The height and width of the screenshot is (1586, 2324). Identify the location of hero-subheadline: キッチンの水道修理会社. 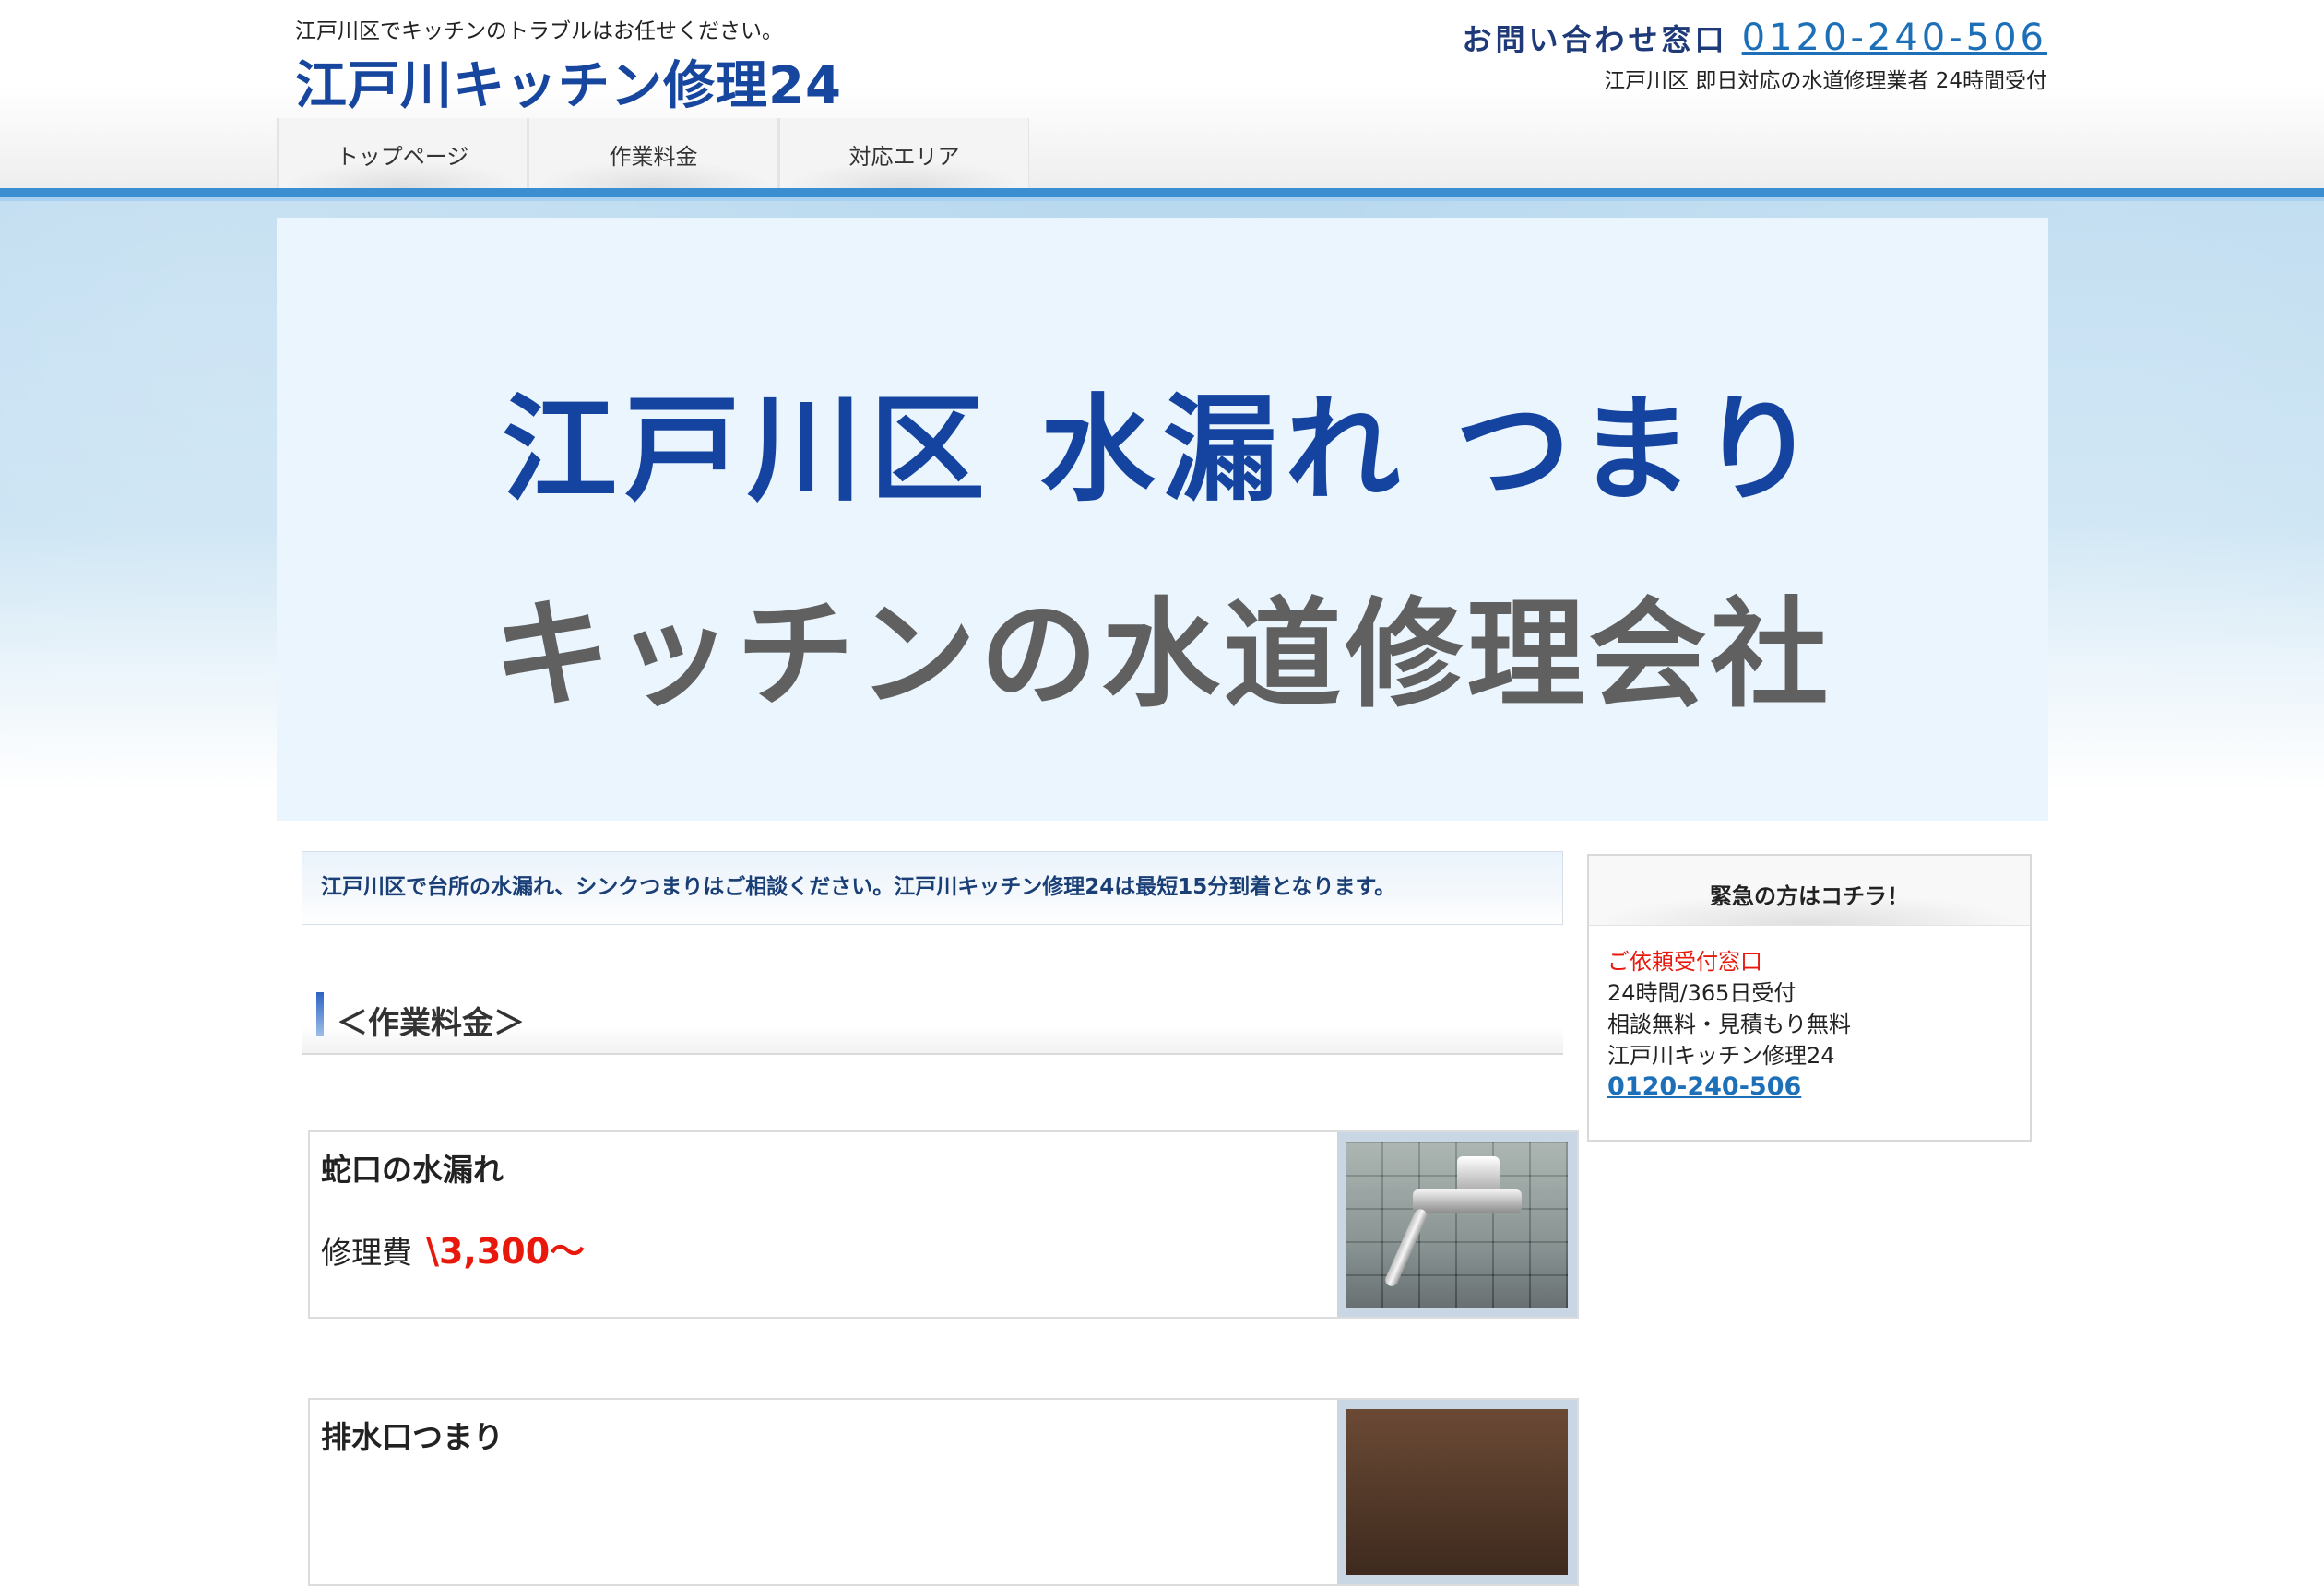
(1162, 655).